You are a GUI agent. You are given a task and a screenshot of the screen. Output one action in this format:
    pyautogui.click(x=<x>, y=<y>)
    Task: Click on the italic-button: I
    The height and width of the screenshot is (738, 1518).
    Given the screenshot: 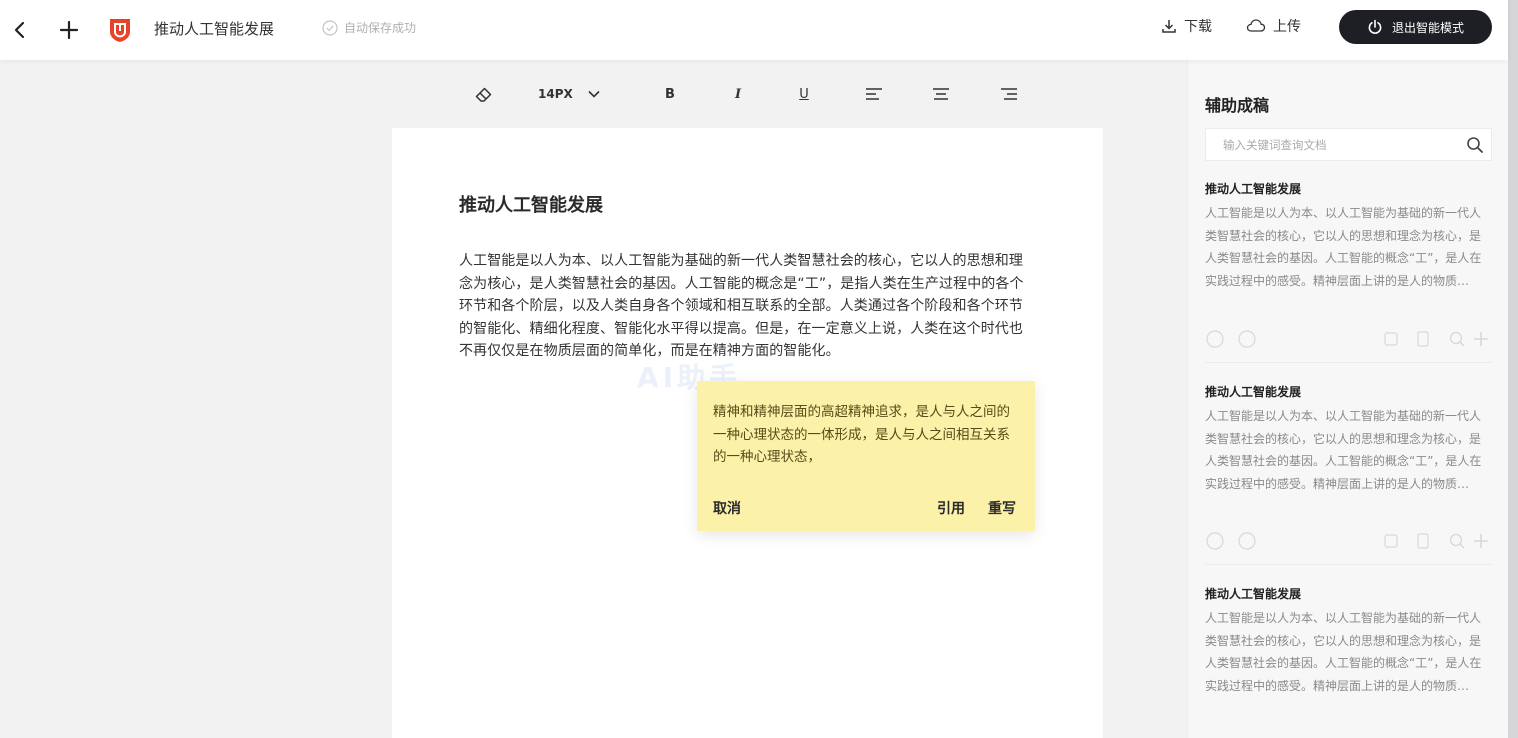 What is the action you would take?
    pyautogui.click(x=738, y=94)
    